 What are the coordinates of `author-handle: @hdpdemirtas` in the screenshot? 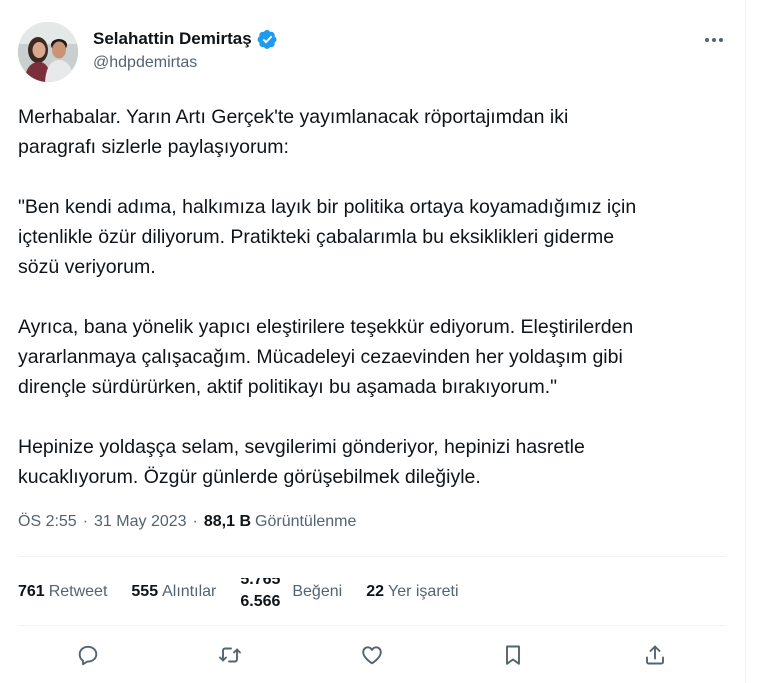 It's located at (145, 63).